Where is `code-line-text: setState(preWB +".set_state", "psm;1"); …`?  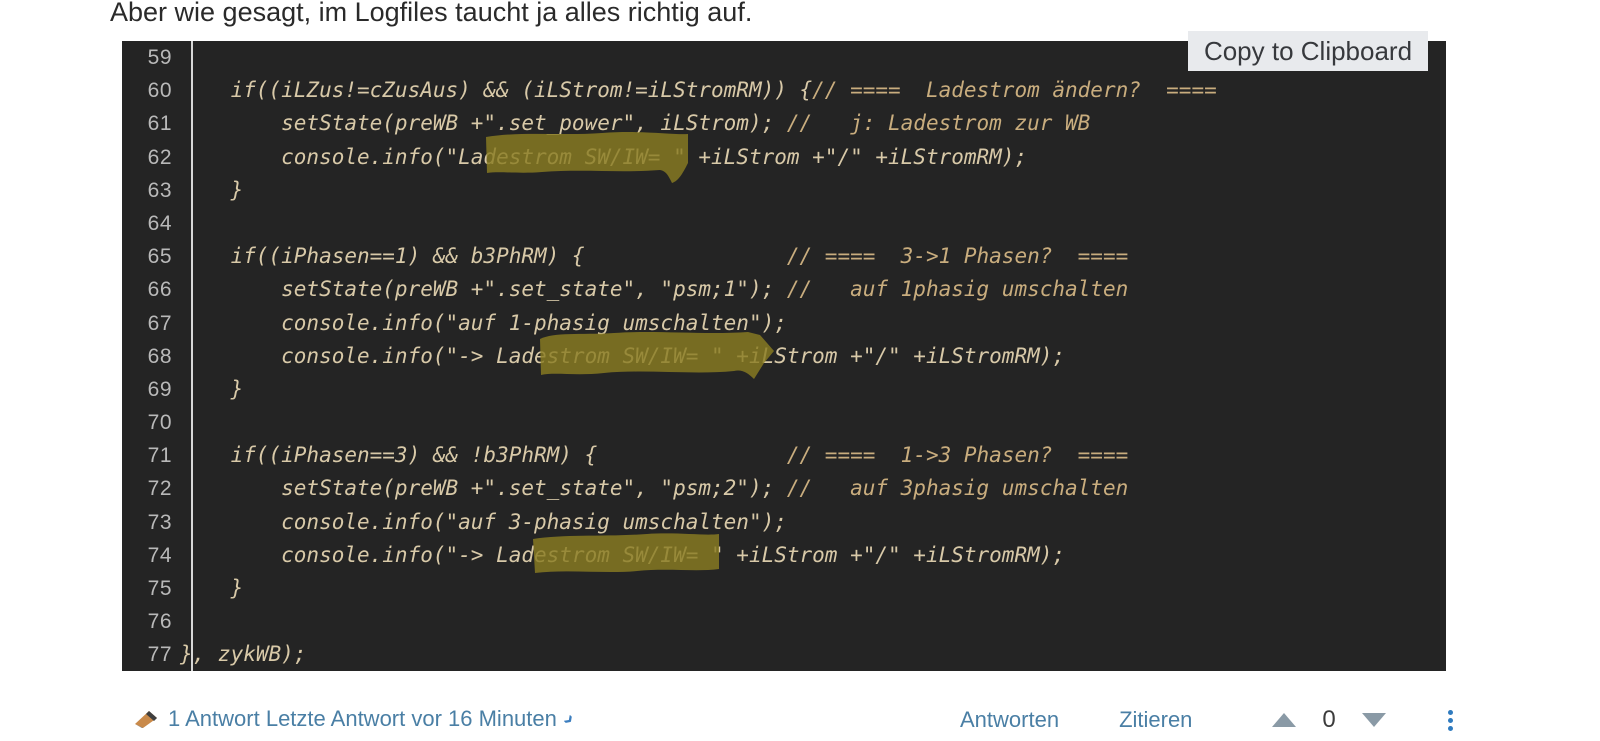 code-line-text: setState(preWB +".set_state", "psm;1"); … is located at coordinates (654, 289).